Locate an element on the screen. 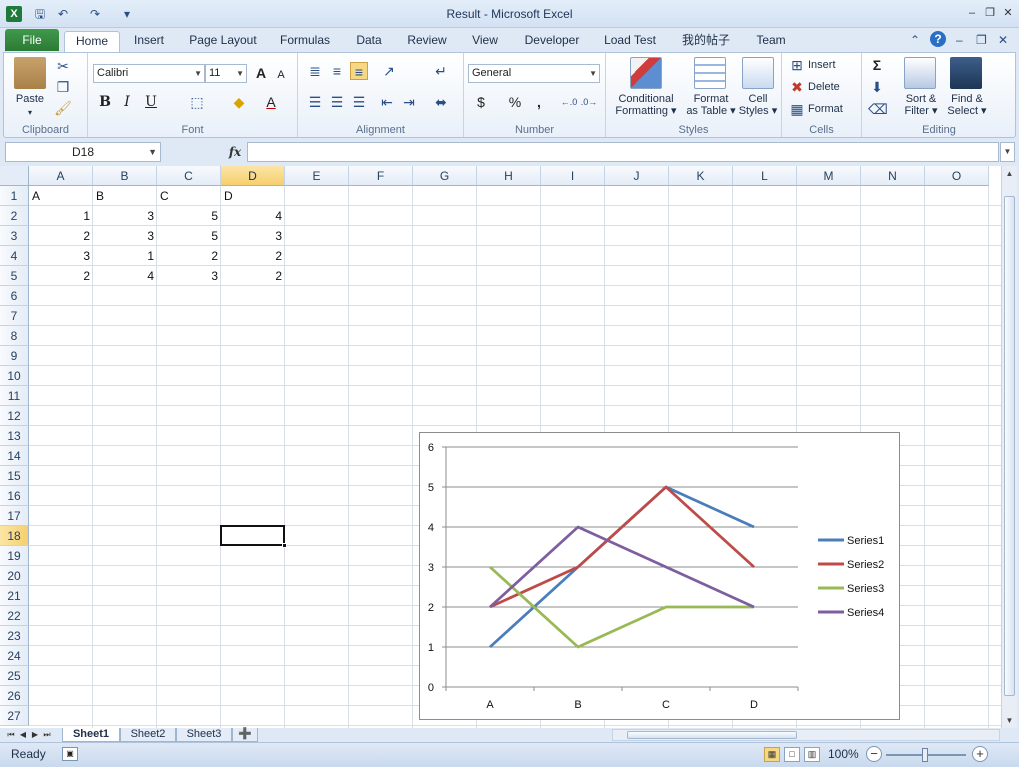  select-all-corner is located at coordinates (14, 176).